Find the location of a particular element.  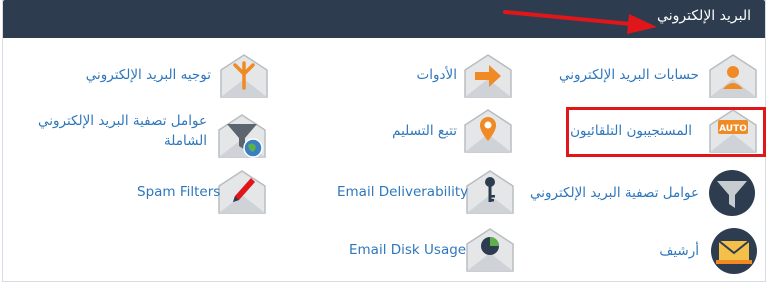

email-disk-usage-icon is located at coordinates (490, 250).